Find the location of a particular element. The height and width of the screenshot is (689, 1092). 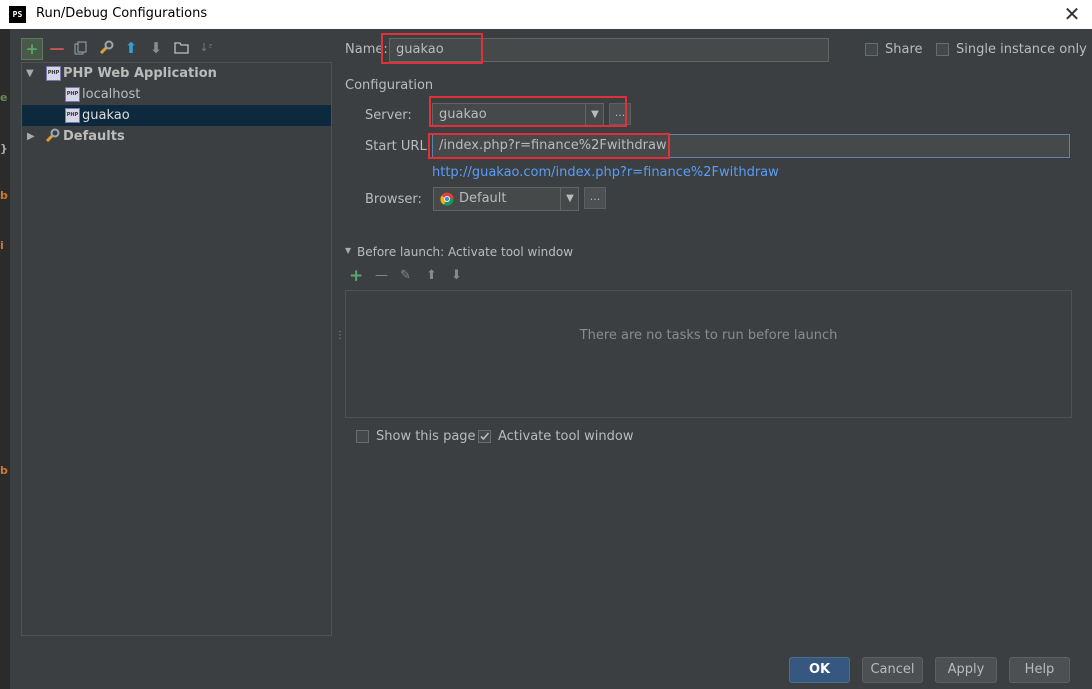

splitter-handle: ⋮ is located at coordinates (340, 335).